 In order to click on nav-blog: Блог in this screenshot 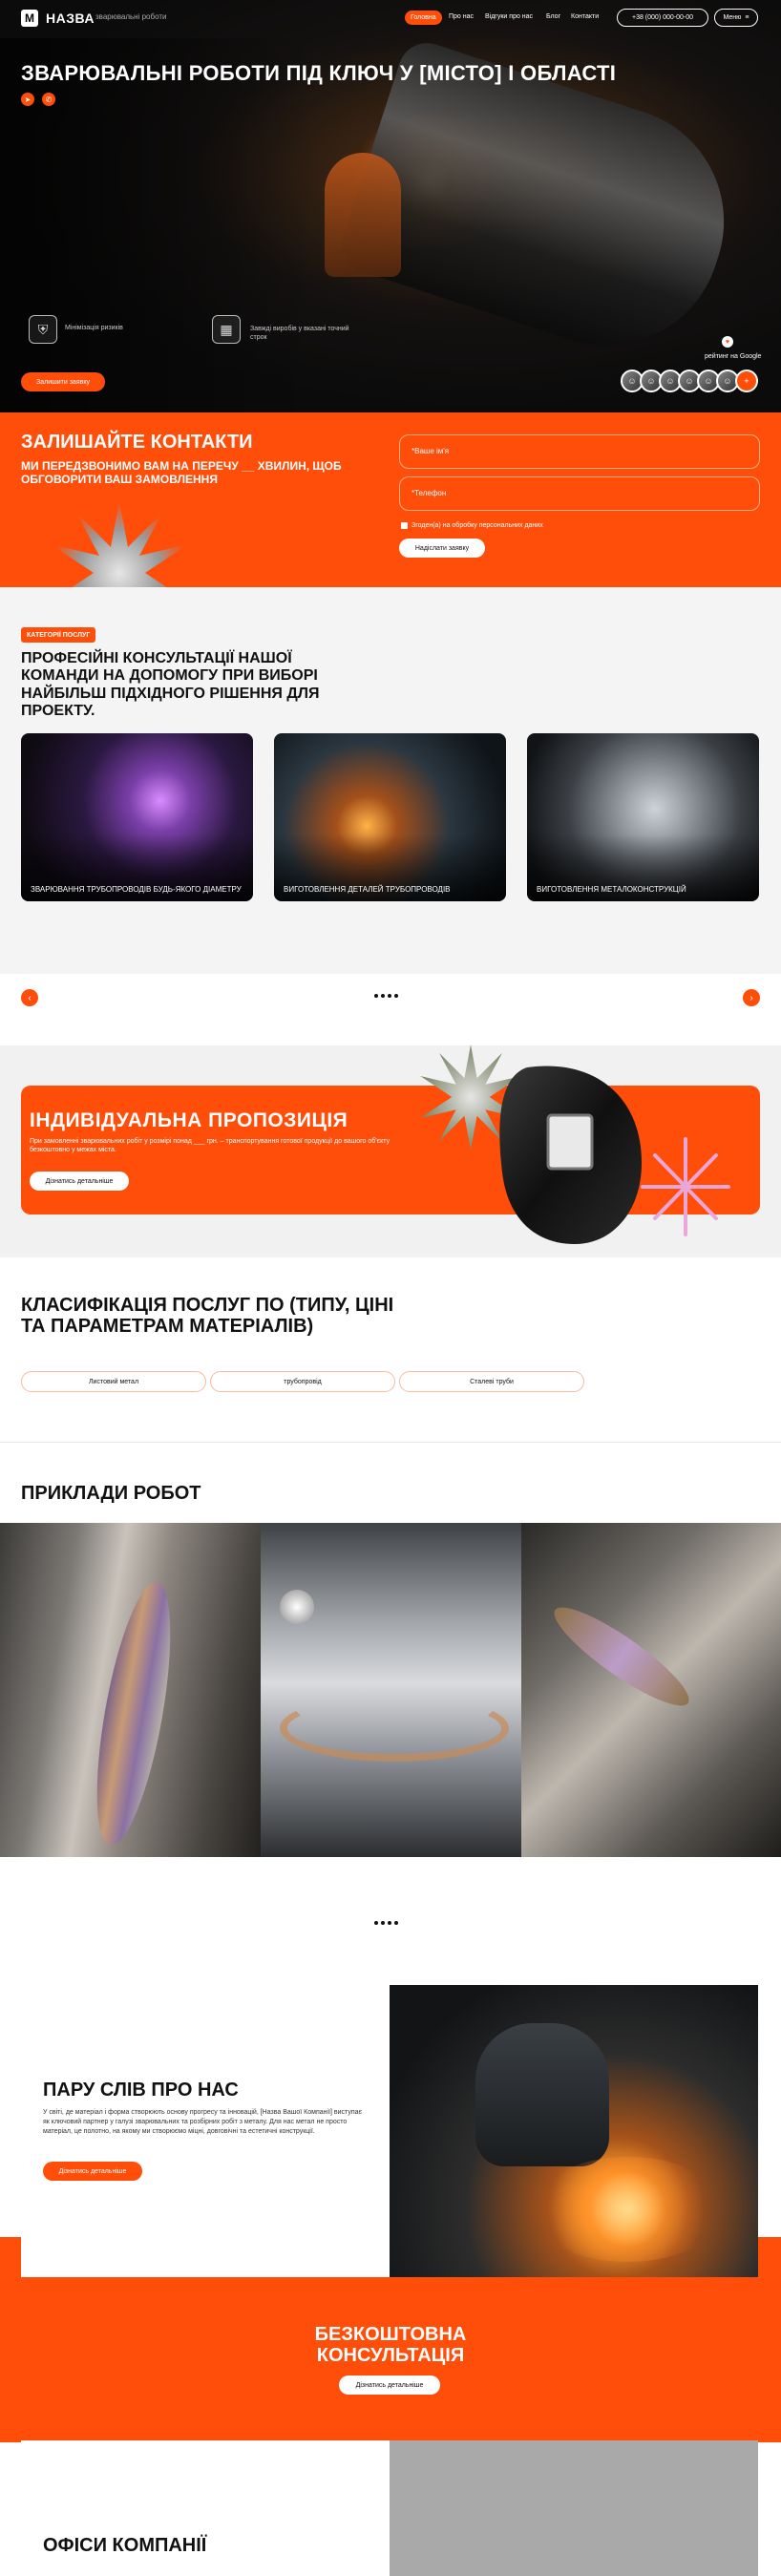, I will do `click(553, 16)`.